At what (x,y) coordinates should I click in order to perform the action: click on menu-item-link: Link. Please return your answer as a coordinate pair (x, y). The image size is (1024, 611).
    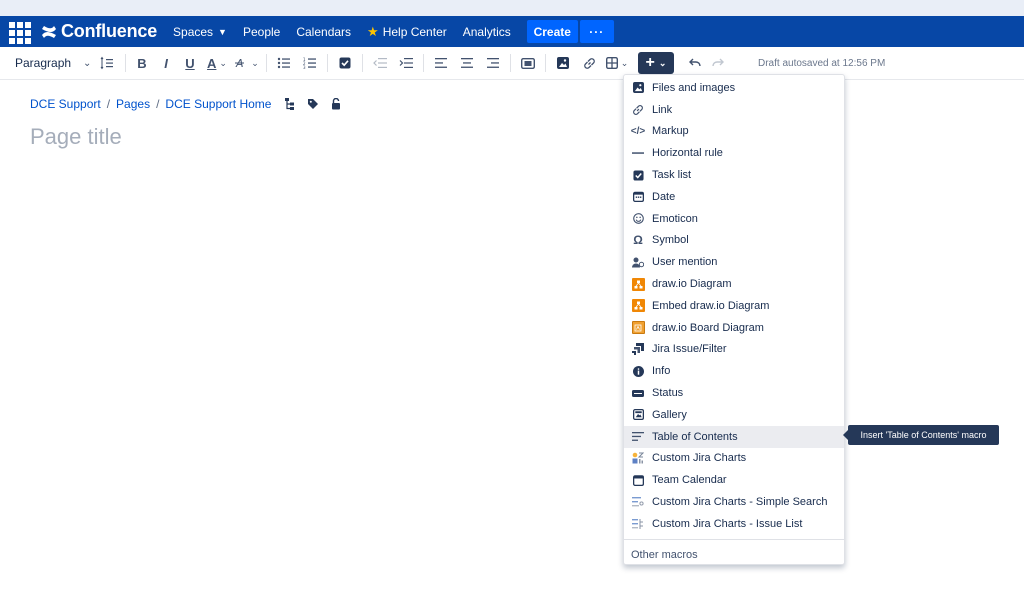
    Looking at the image, I should click on (734, 110).